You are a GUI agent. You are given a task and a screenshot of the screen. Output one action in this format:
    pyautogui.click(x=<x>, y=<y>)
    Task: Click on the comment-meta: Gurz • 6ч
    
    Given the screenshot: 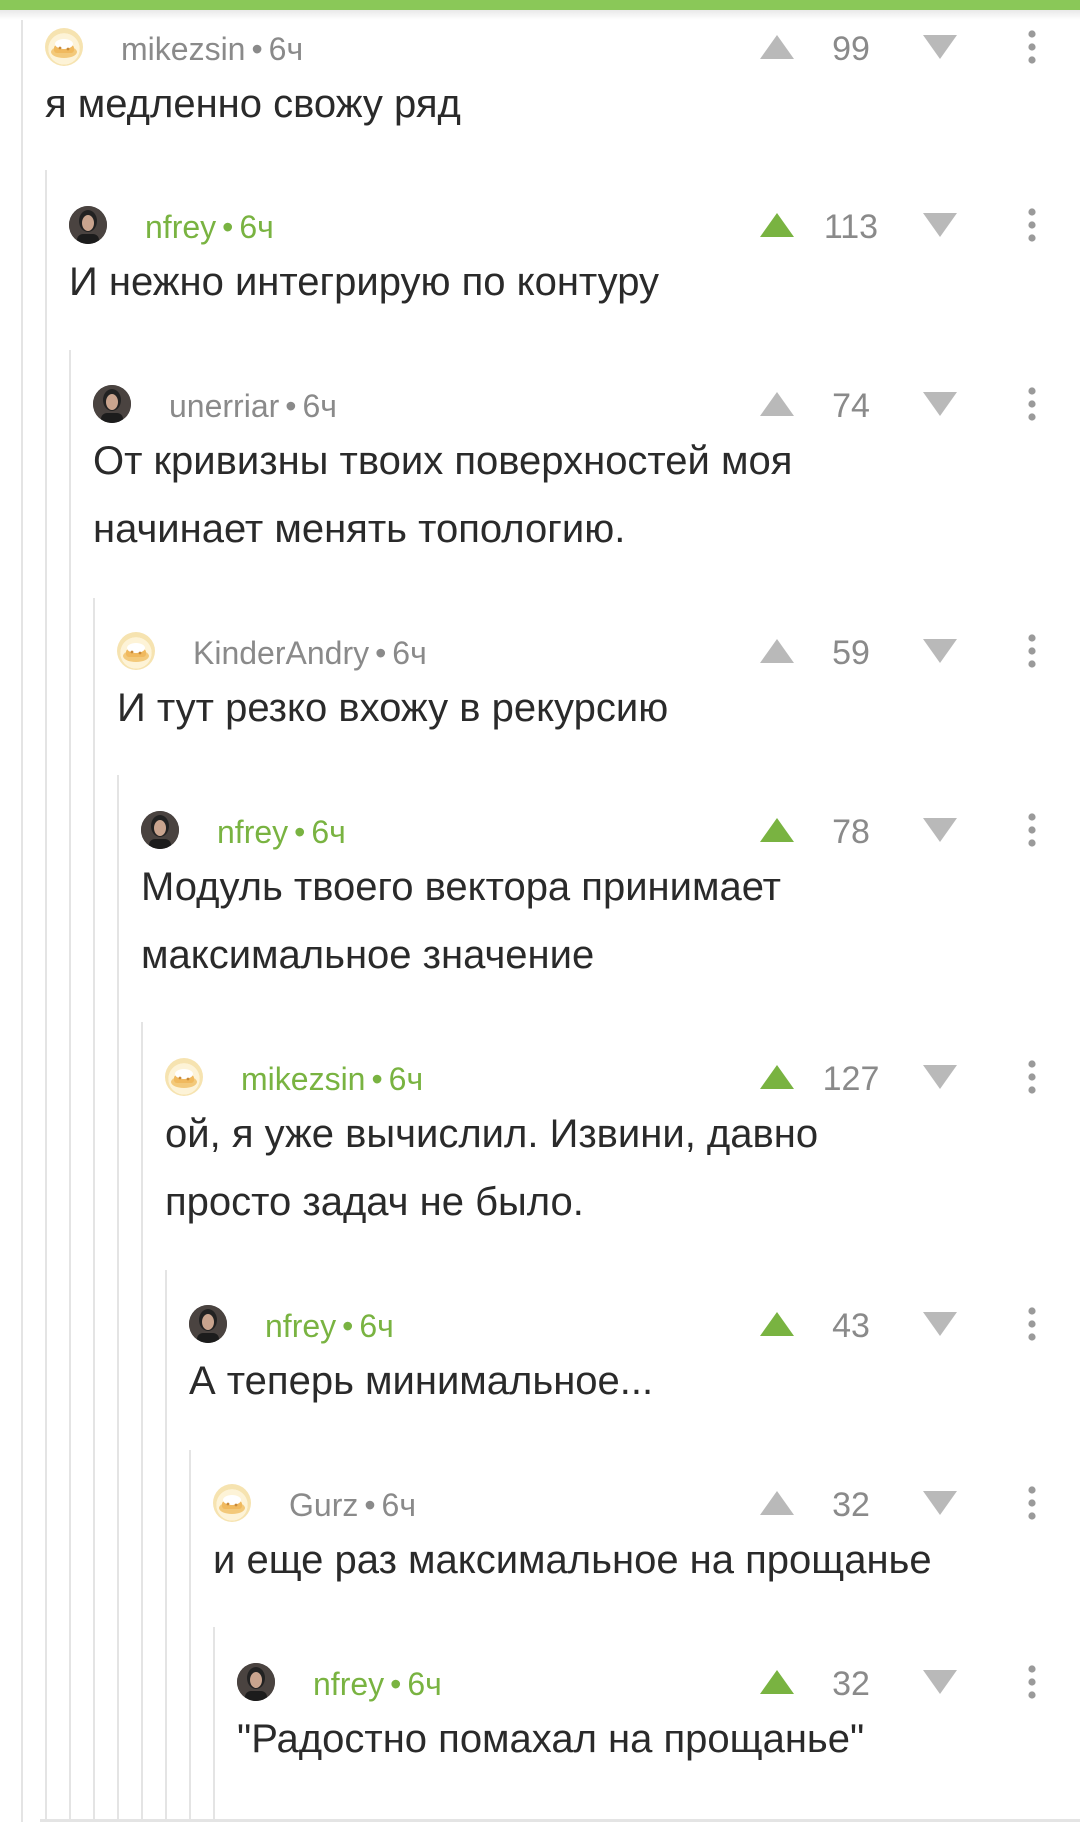 What is the action you would take?
    pyautogui.click(x=352, y=1505)
    